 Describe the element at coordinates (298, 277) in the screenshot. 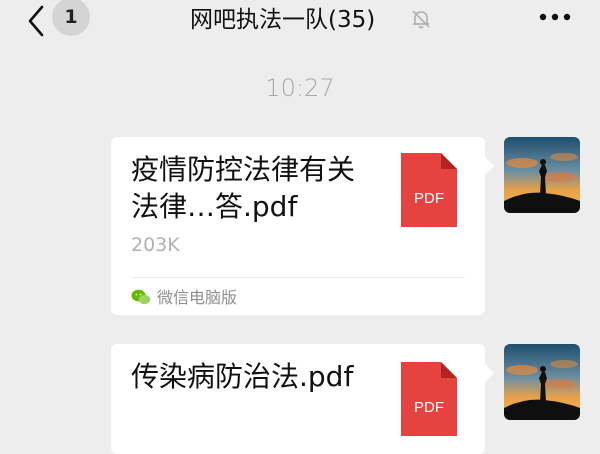

I see `divider` at that location.